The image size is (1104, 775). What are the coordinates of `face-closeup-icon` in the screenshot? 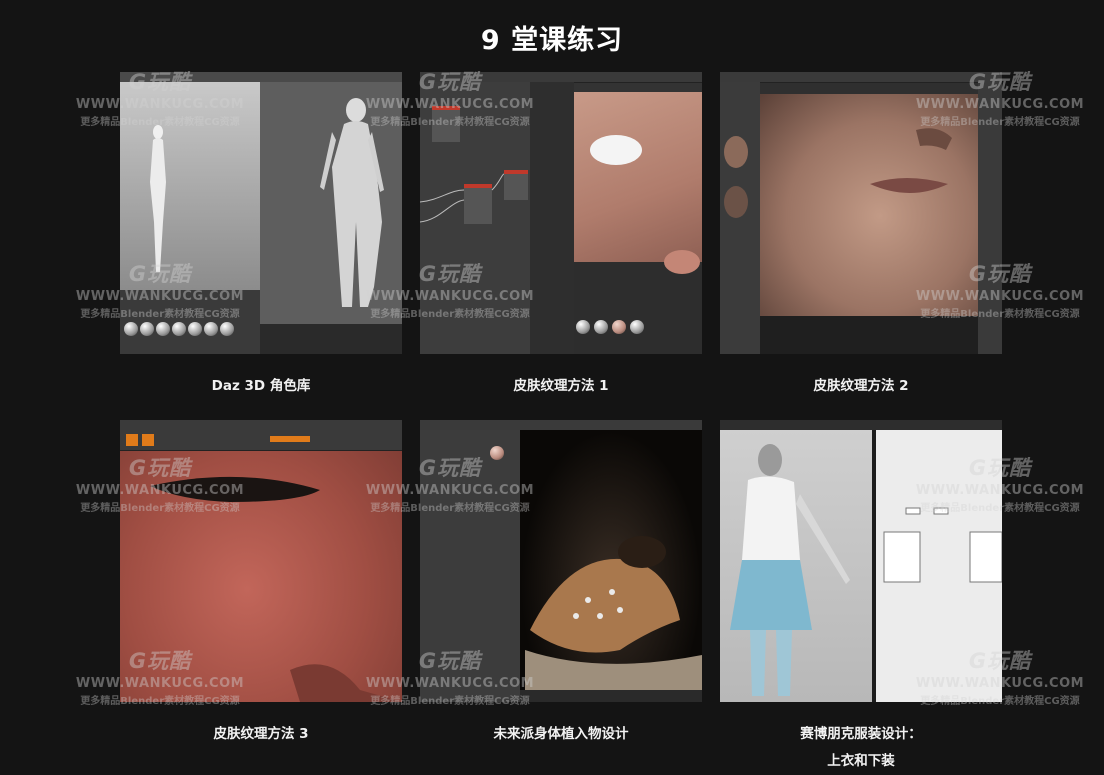 It's located at (838, 173).